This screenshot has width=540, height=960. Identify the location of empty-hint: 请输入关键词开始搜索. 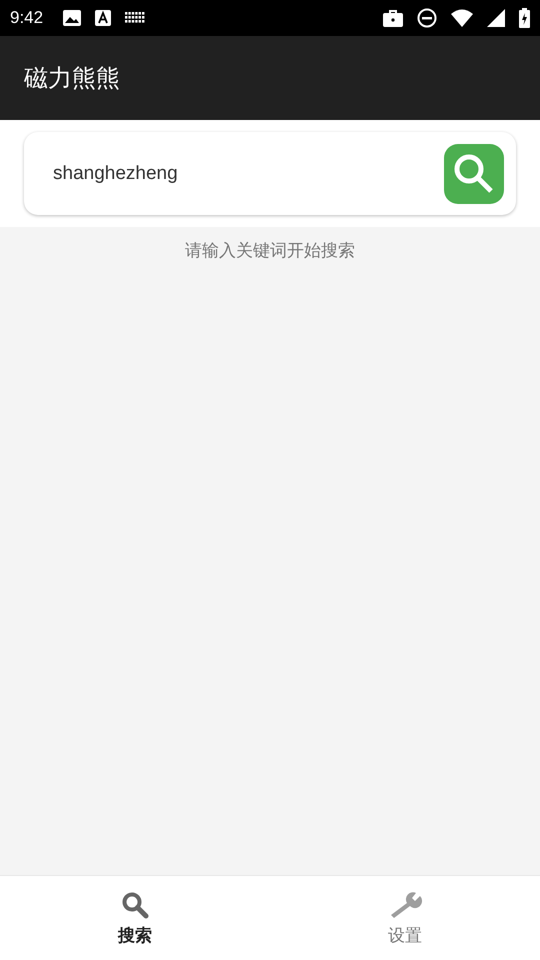
(270, 251).